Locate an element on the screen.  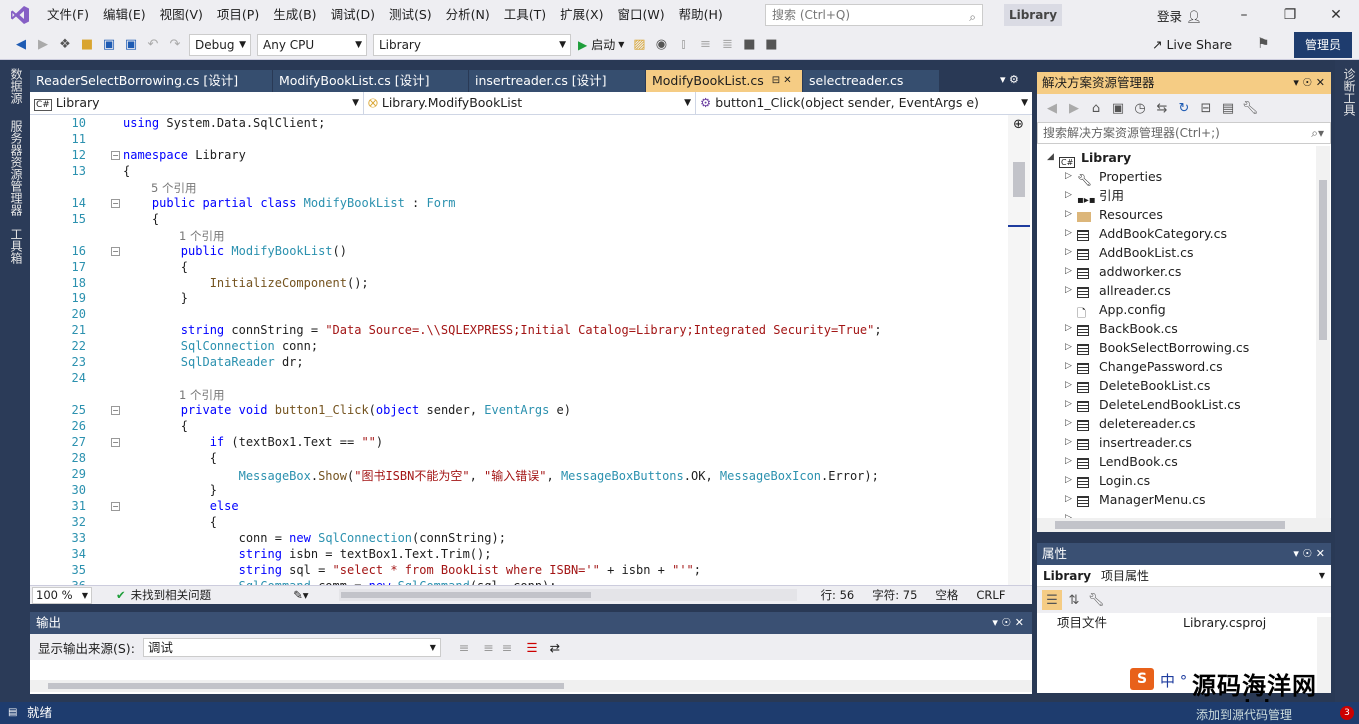
camera-icon: ◉ is located at coordinates (661, 45).